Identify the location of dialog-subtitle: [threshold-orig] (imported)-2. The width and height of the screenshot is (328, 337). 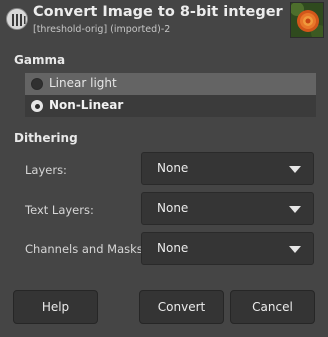
(102, 29).